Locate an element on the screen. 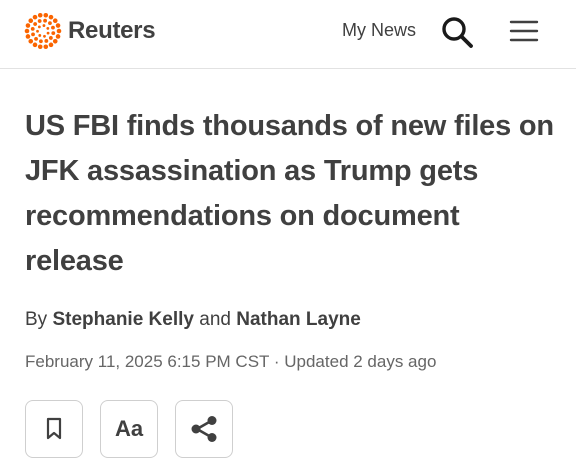 This screenshot has width=576, height=473. reuters-dot-ring-icon is located at coordinates (43, 31).